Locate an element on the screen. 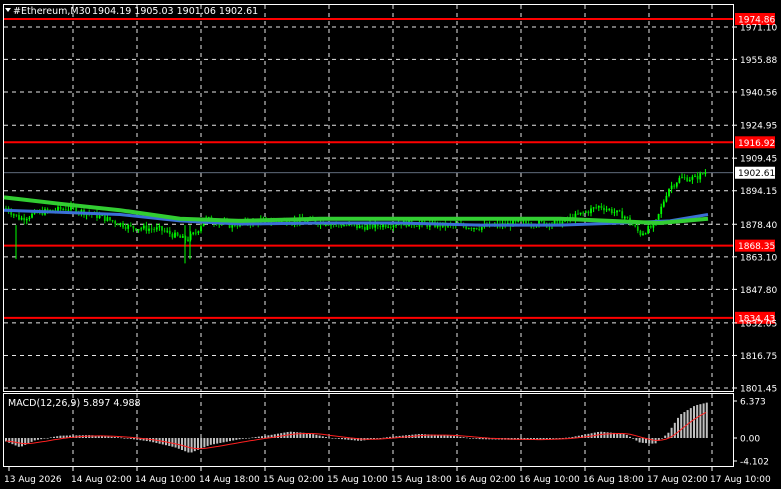 The height and width of the screenshot is (489, 781). time-tick-label: 15 Aug 02:00 is located at coordinates (293, 480).